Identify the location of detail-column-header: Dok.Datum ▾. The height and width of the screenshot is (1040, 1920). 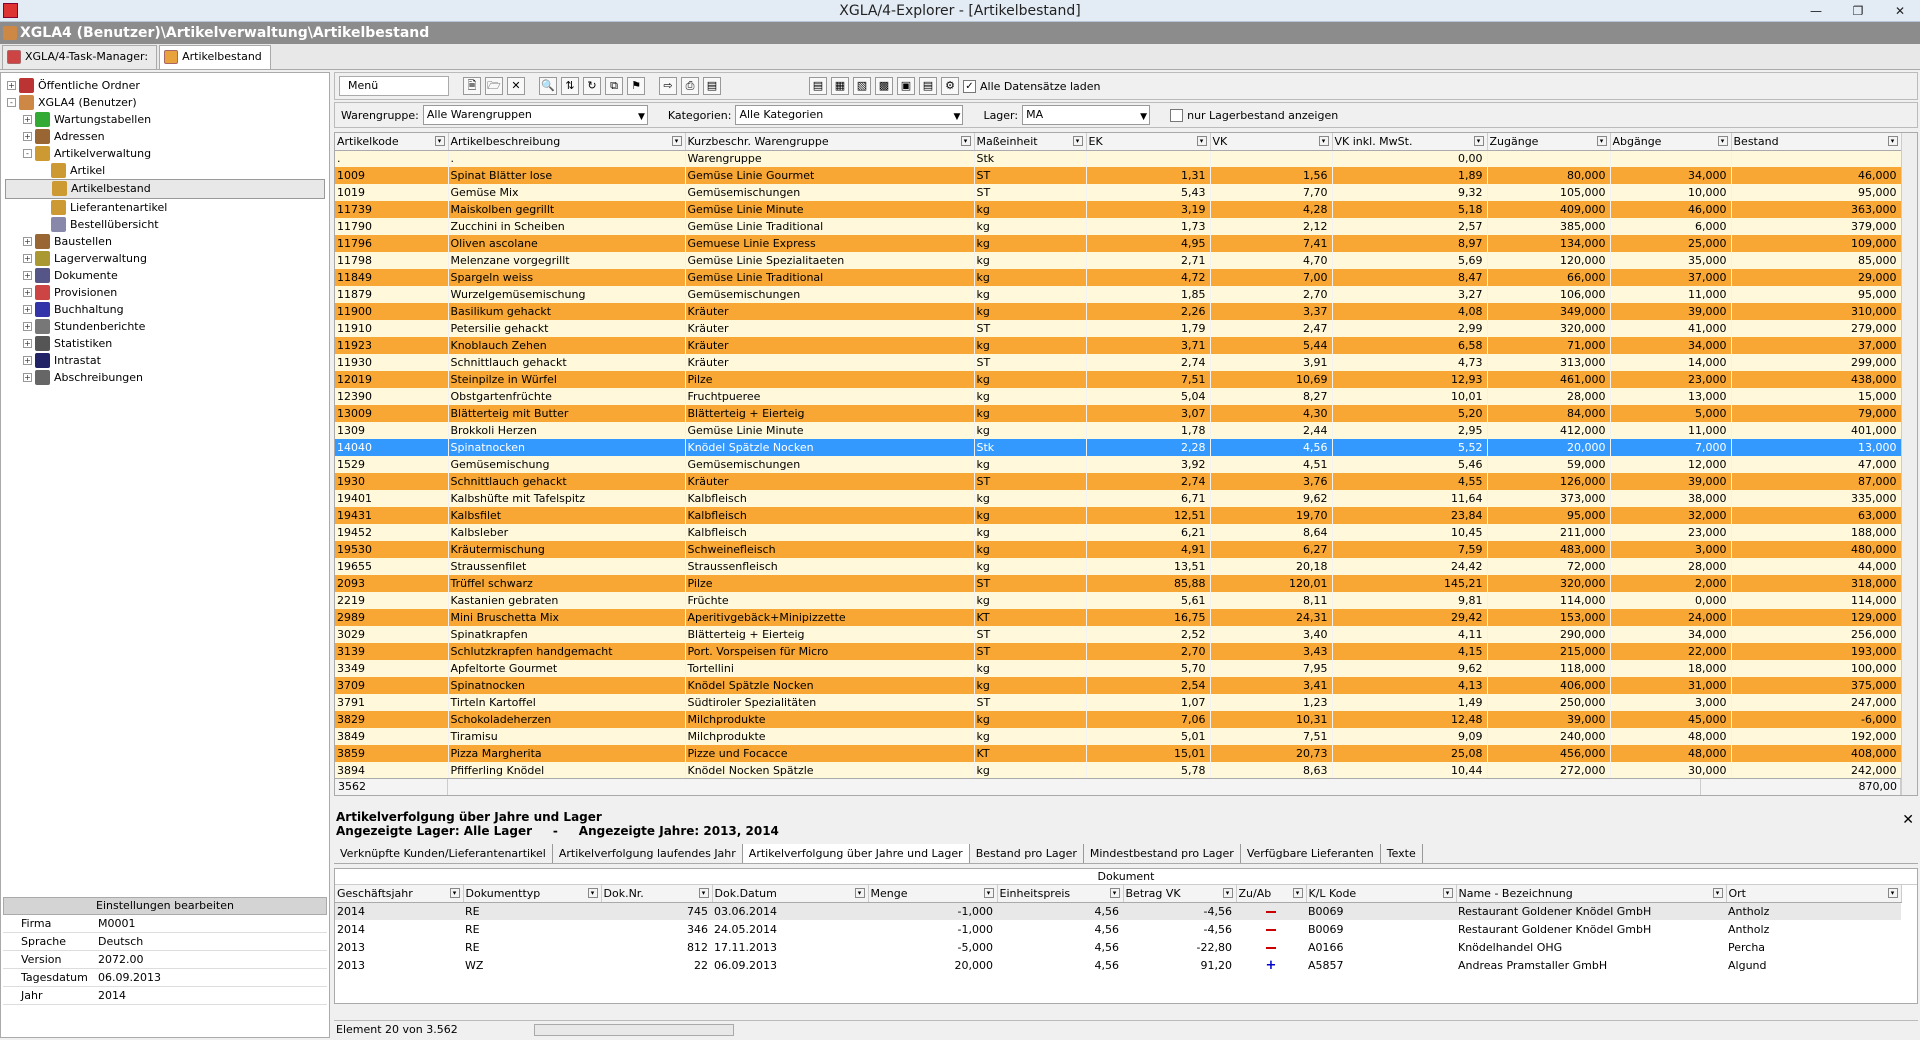
(790, 894).